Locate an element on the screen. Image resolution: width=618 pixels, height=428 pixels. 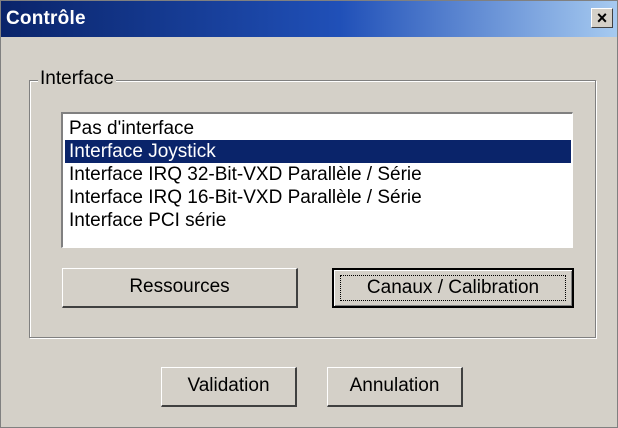
channels-calibration-button-label: Canaux / Calibration is located at coordinates (453, 287).